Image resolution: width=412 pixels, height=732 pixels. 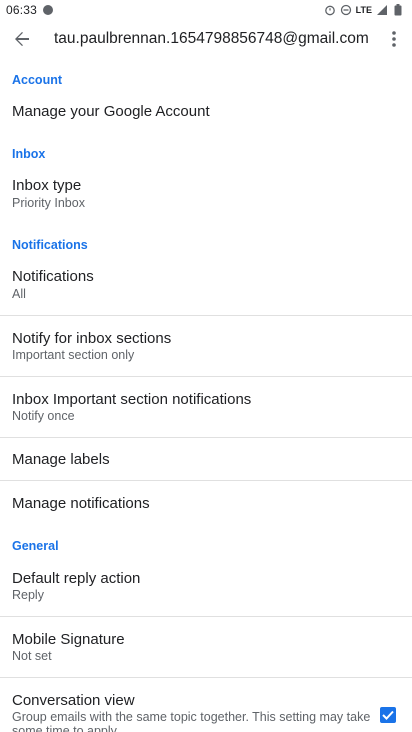 What do you see at coordinates (211, 38) in the screenshot?
I see `account-email-title: tau.paulbrennan.1654798856748@gmail.com` at bounding box center [211, 38].